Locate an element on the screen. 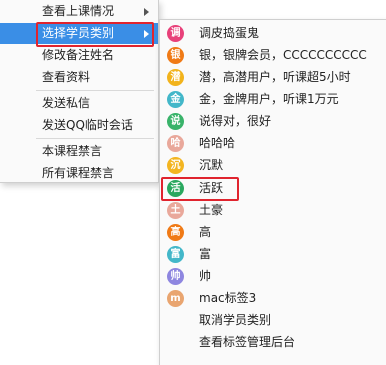 The image size is (386, 365). menu-item-view-profile: 查看资料 is located at coordinates (79, 77).